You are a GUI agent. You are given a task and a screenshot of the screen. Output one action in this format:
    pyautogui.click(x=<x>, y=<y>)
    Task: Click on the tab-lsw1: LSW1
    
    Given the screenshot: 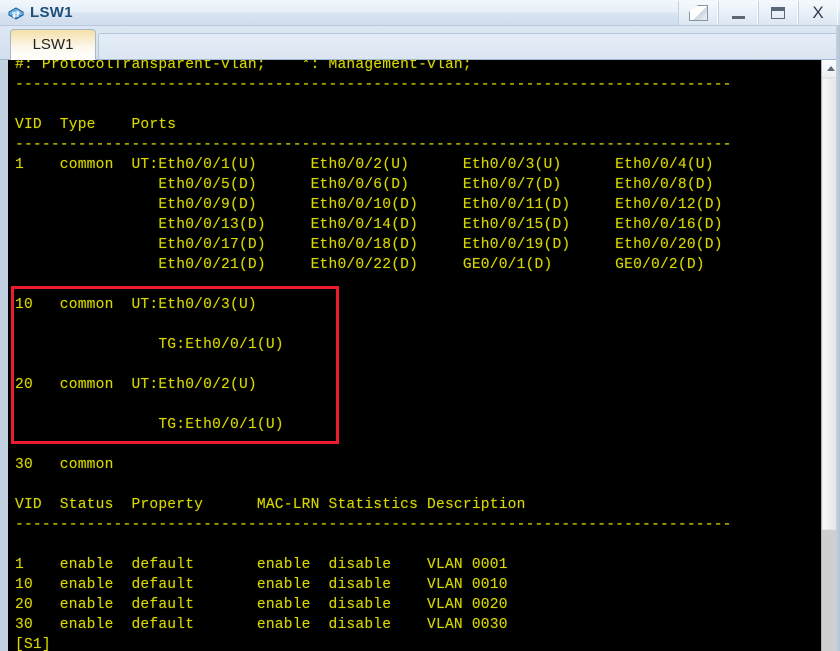 What is the action you would take?
    pyautogui.click(x=53, y=44)
    